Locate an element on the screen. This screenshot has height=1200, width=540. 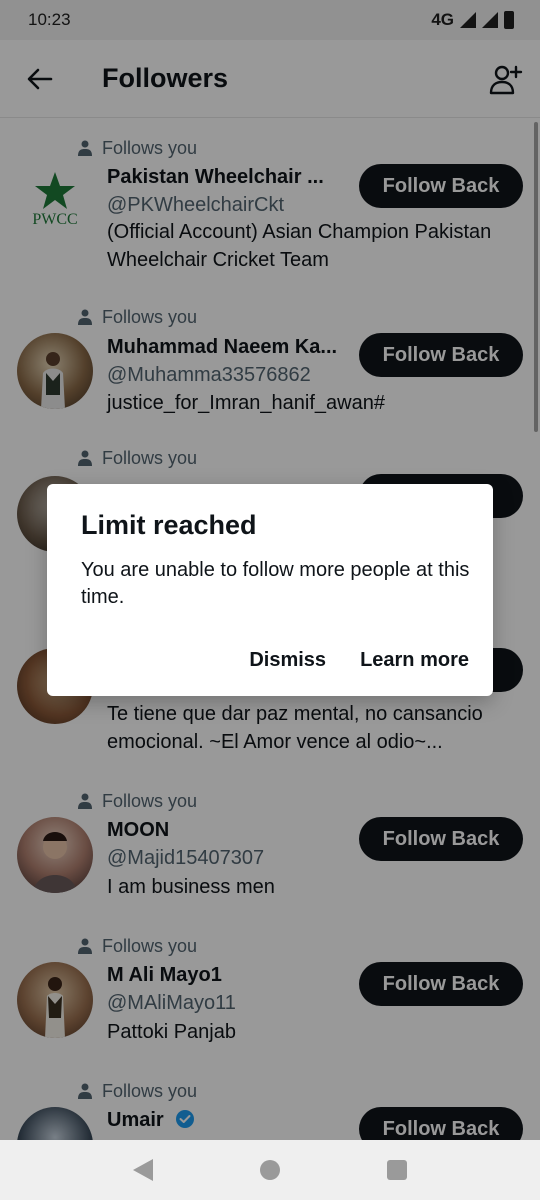
dialog-title: Limit reached is located at coordinates (169, 525).